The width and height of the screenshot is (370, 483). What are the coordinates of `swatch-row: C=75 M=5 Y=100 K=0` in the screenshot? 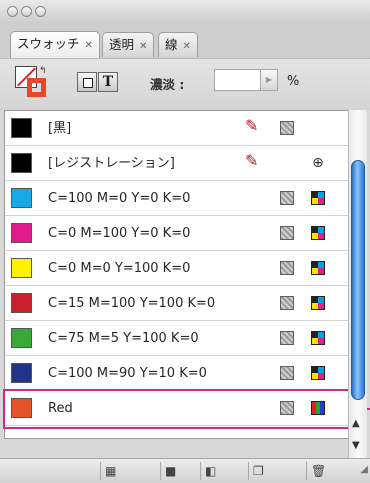 It's located at (176, 338).